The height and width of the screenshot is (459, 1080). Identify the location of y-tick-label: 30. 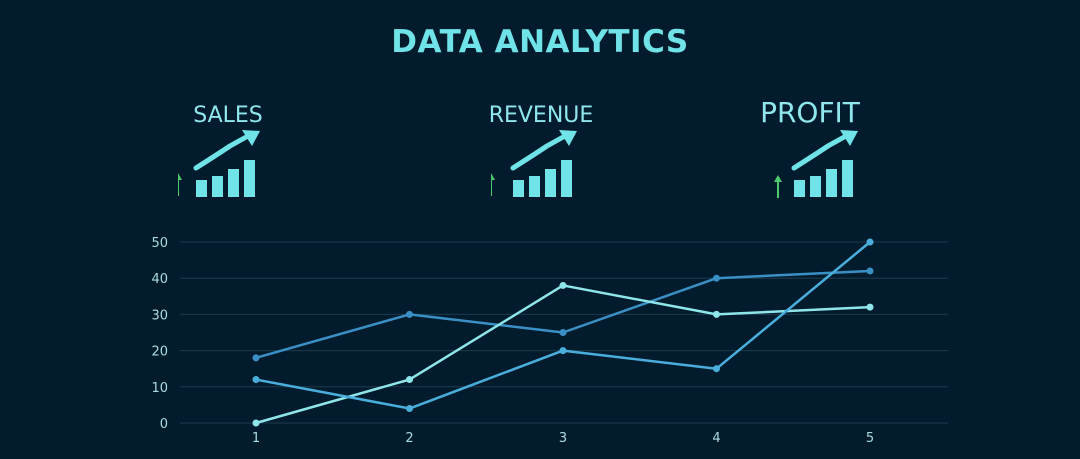
(159, 315).